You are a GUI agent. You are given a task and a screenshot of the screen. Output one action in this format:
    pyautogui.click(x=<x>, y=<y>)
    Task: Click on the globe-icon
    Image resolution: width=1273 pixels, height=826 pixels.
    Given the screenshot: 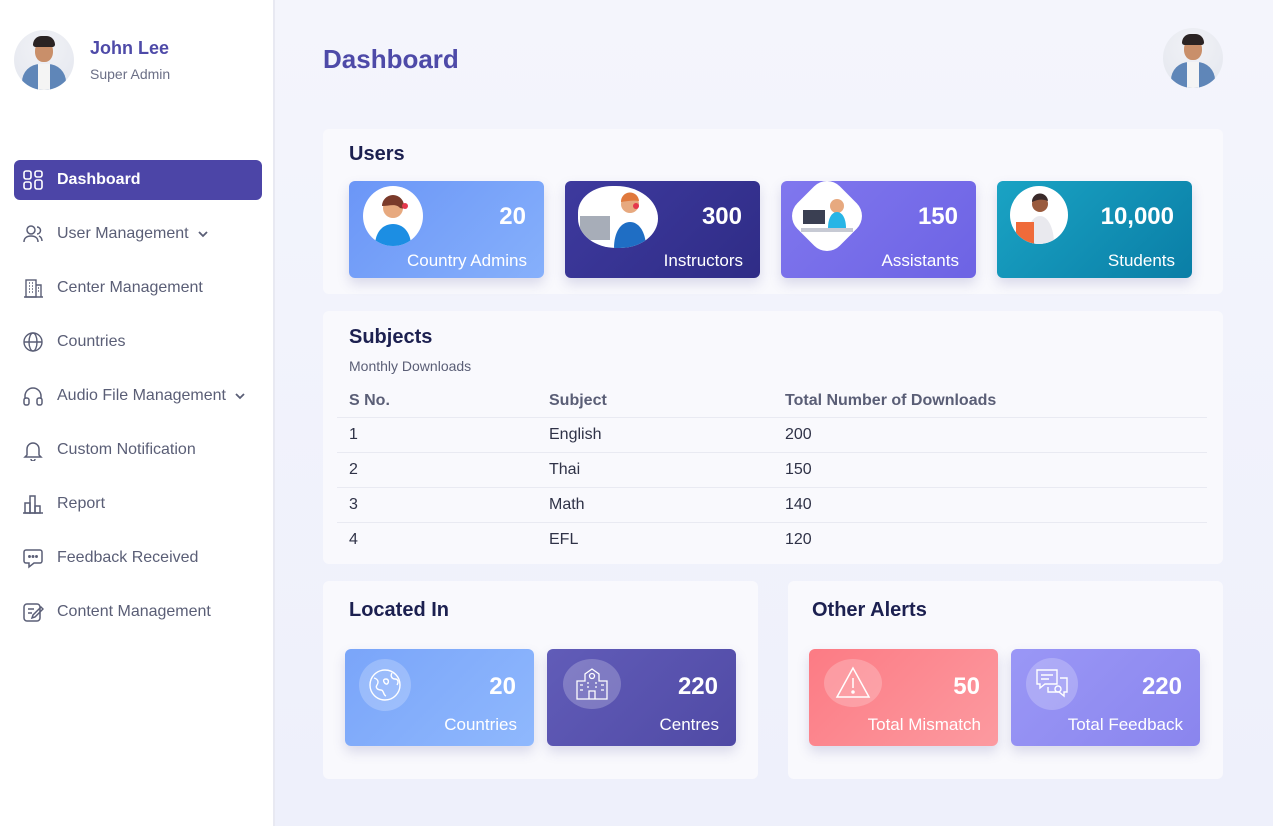 What is the action you would take?
    pyautogui.click(x=33, y=342)
    